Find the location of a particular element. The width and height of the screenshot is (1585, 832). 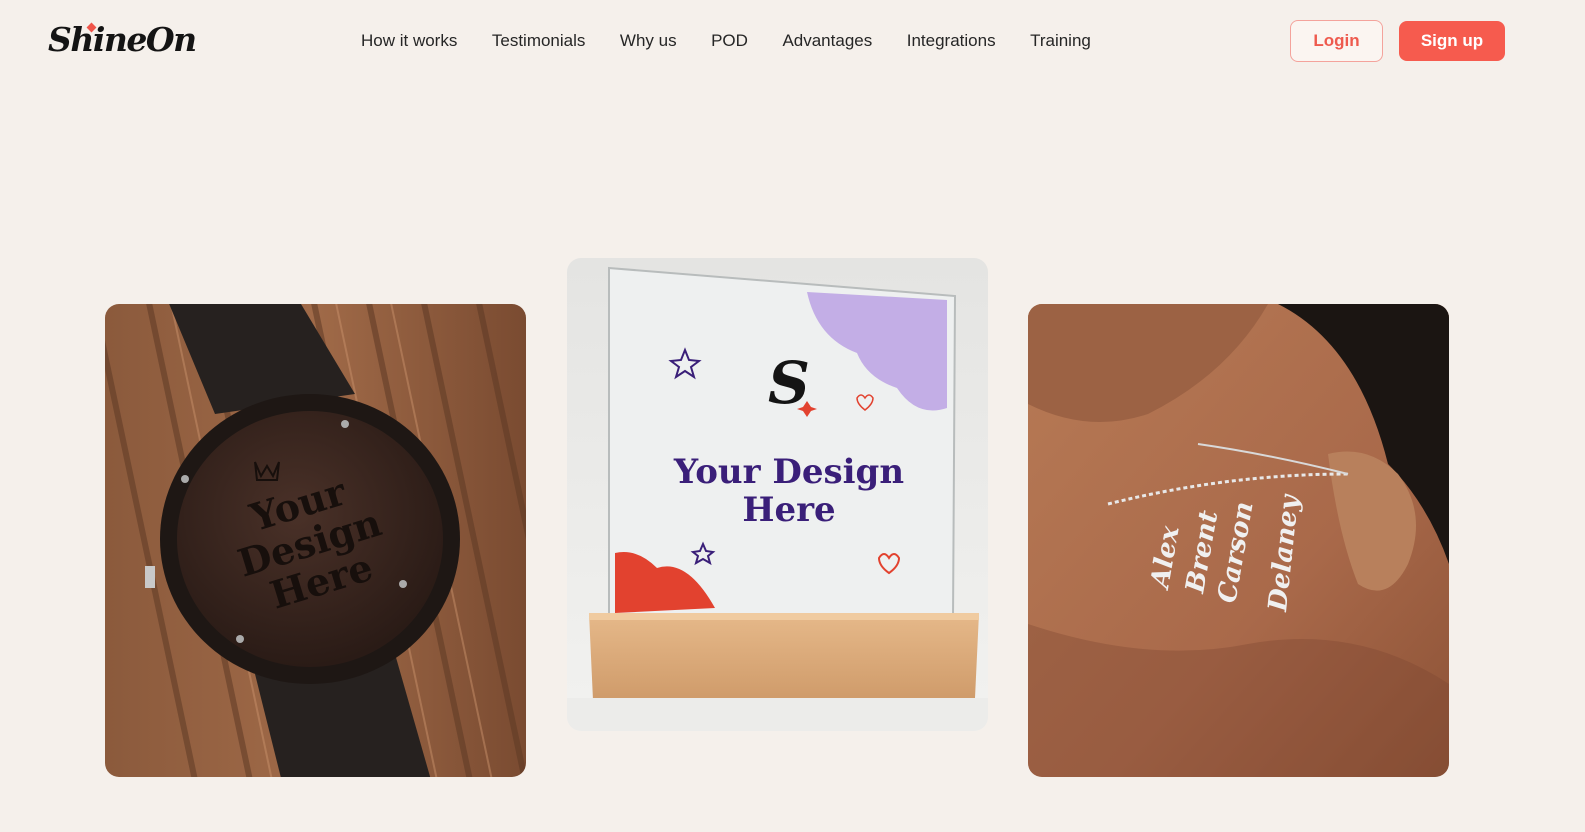

logo-text: ShineOn is located at coordinates (122, 39).